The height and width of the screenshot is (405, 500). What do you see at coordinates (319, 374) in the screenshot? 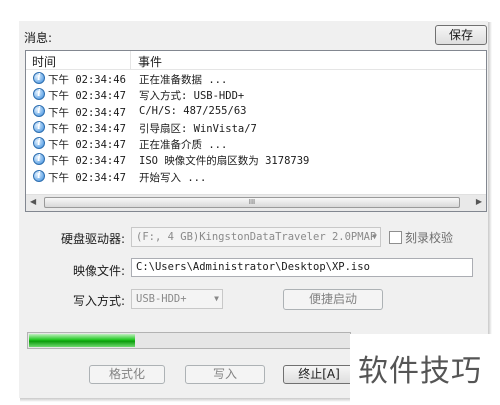
I see `stop-button: 终止[A]` at bounding box center [319, 374].